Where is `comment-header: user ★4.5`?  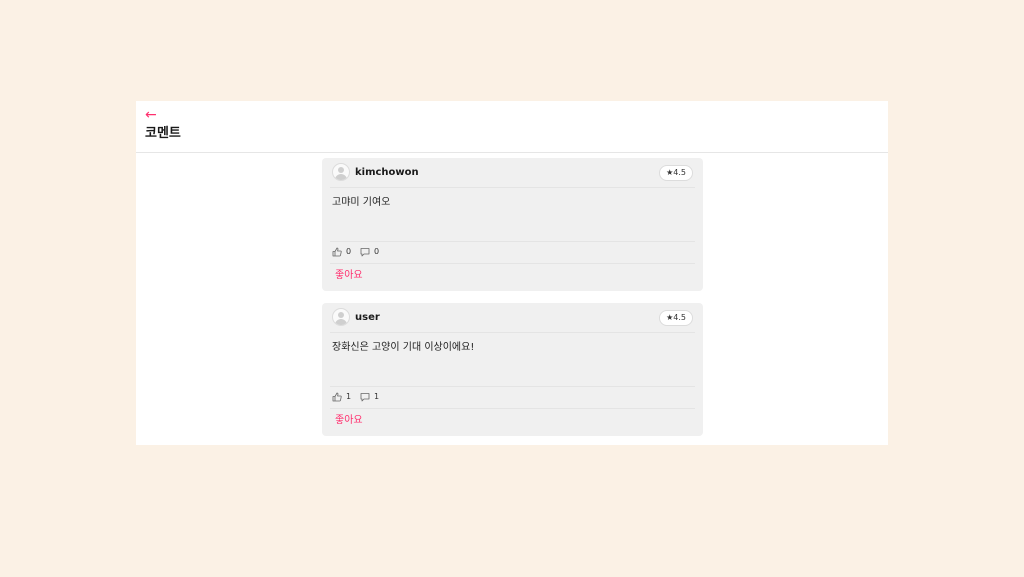
comment-header: user ★4.5 is located at coordinates (512, 318).